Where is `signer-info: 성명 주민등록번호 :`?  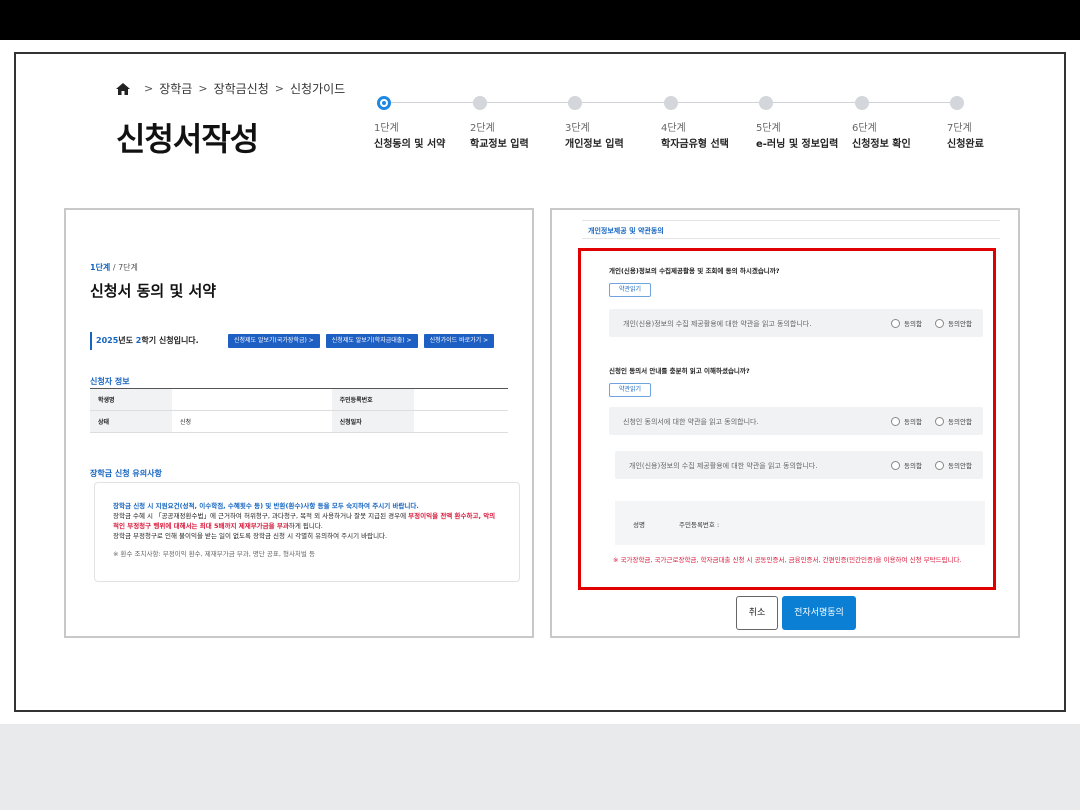 signer-info: 성명 주민등록번호 : is located at coordinates (800, 523).